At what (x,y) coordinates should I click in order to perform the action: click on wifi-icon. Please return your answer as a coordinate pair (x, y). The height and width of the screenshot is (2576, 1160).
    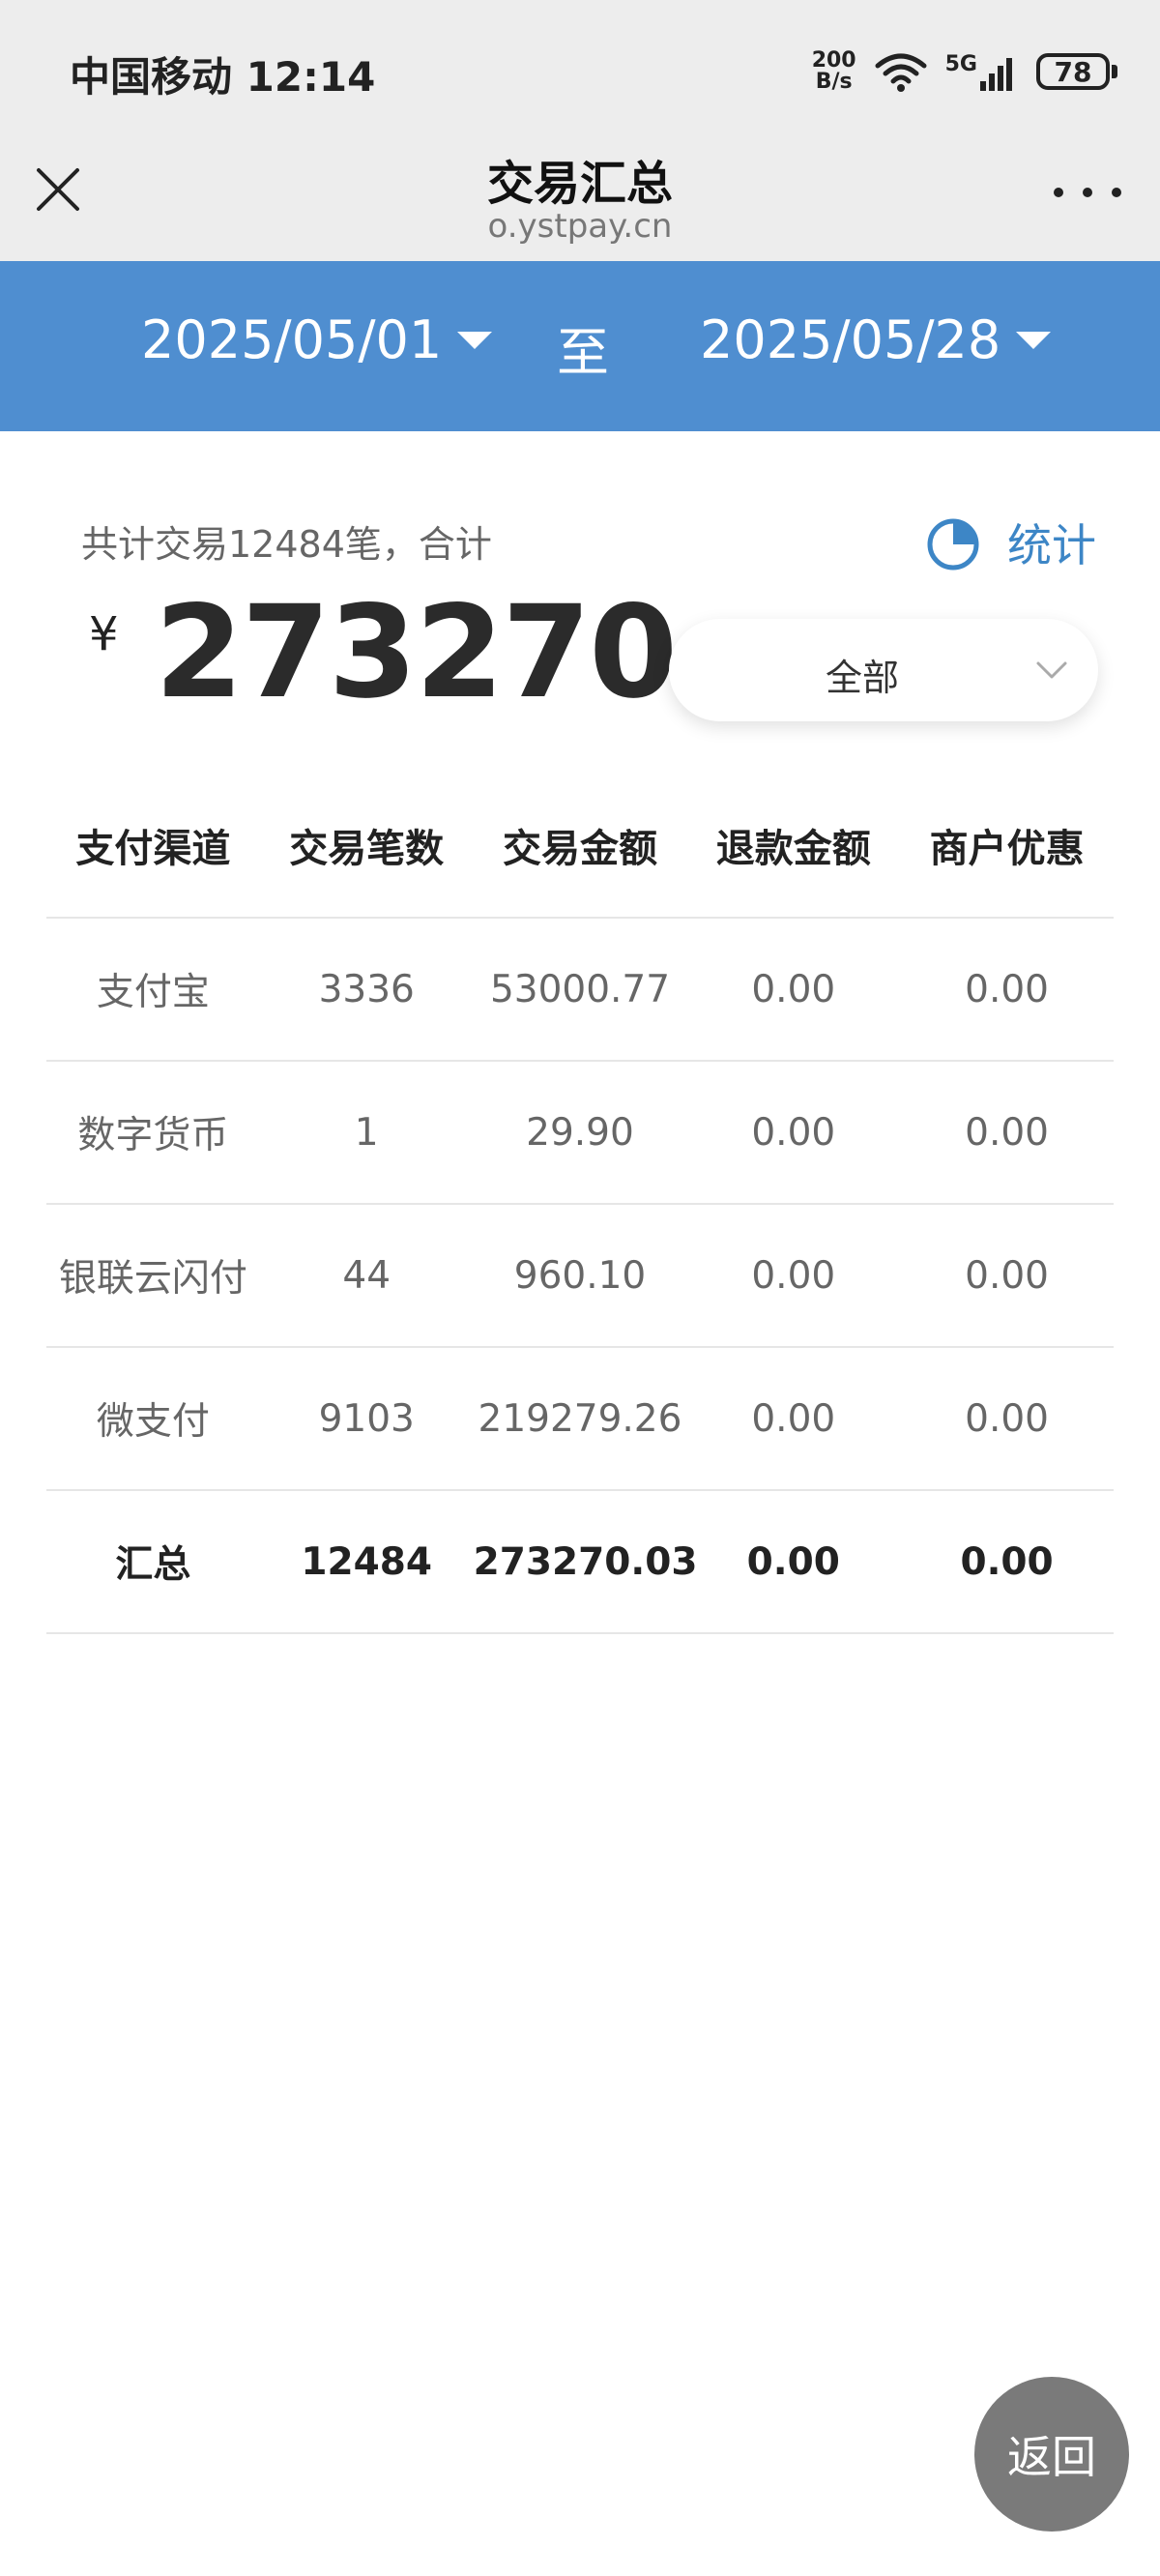
    Looking at the image, I should click on (901, 72).